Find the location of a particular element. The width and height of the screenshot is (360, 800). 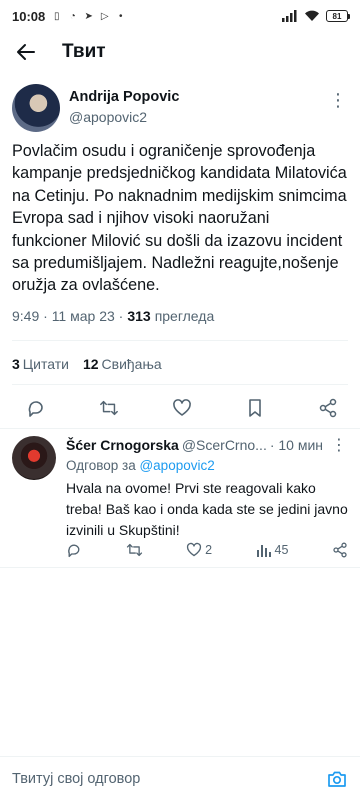

battery-icon: 81 is located at coordinates (338, 16).